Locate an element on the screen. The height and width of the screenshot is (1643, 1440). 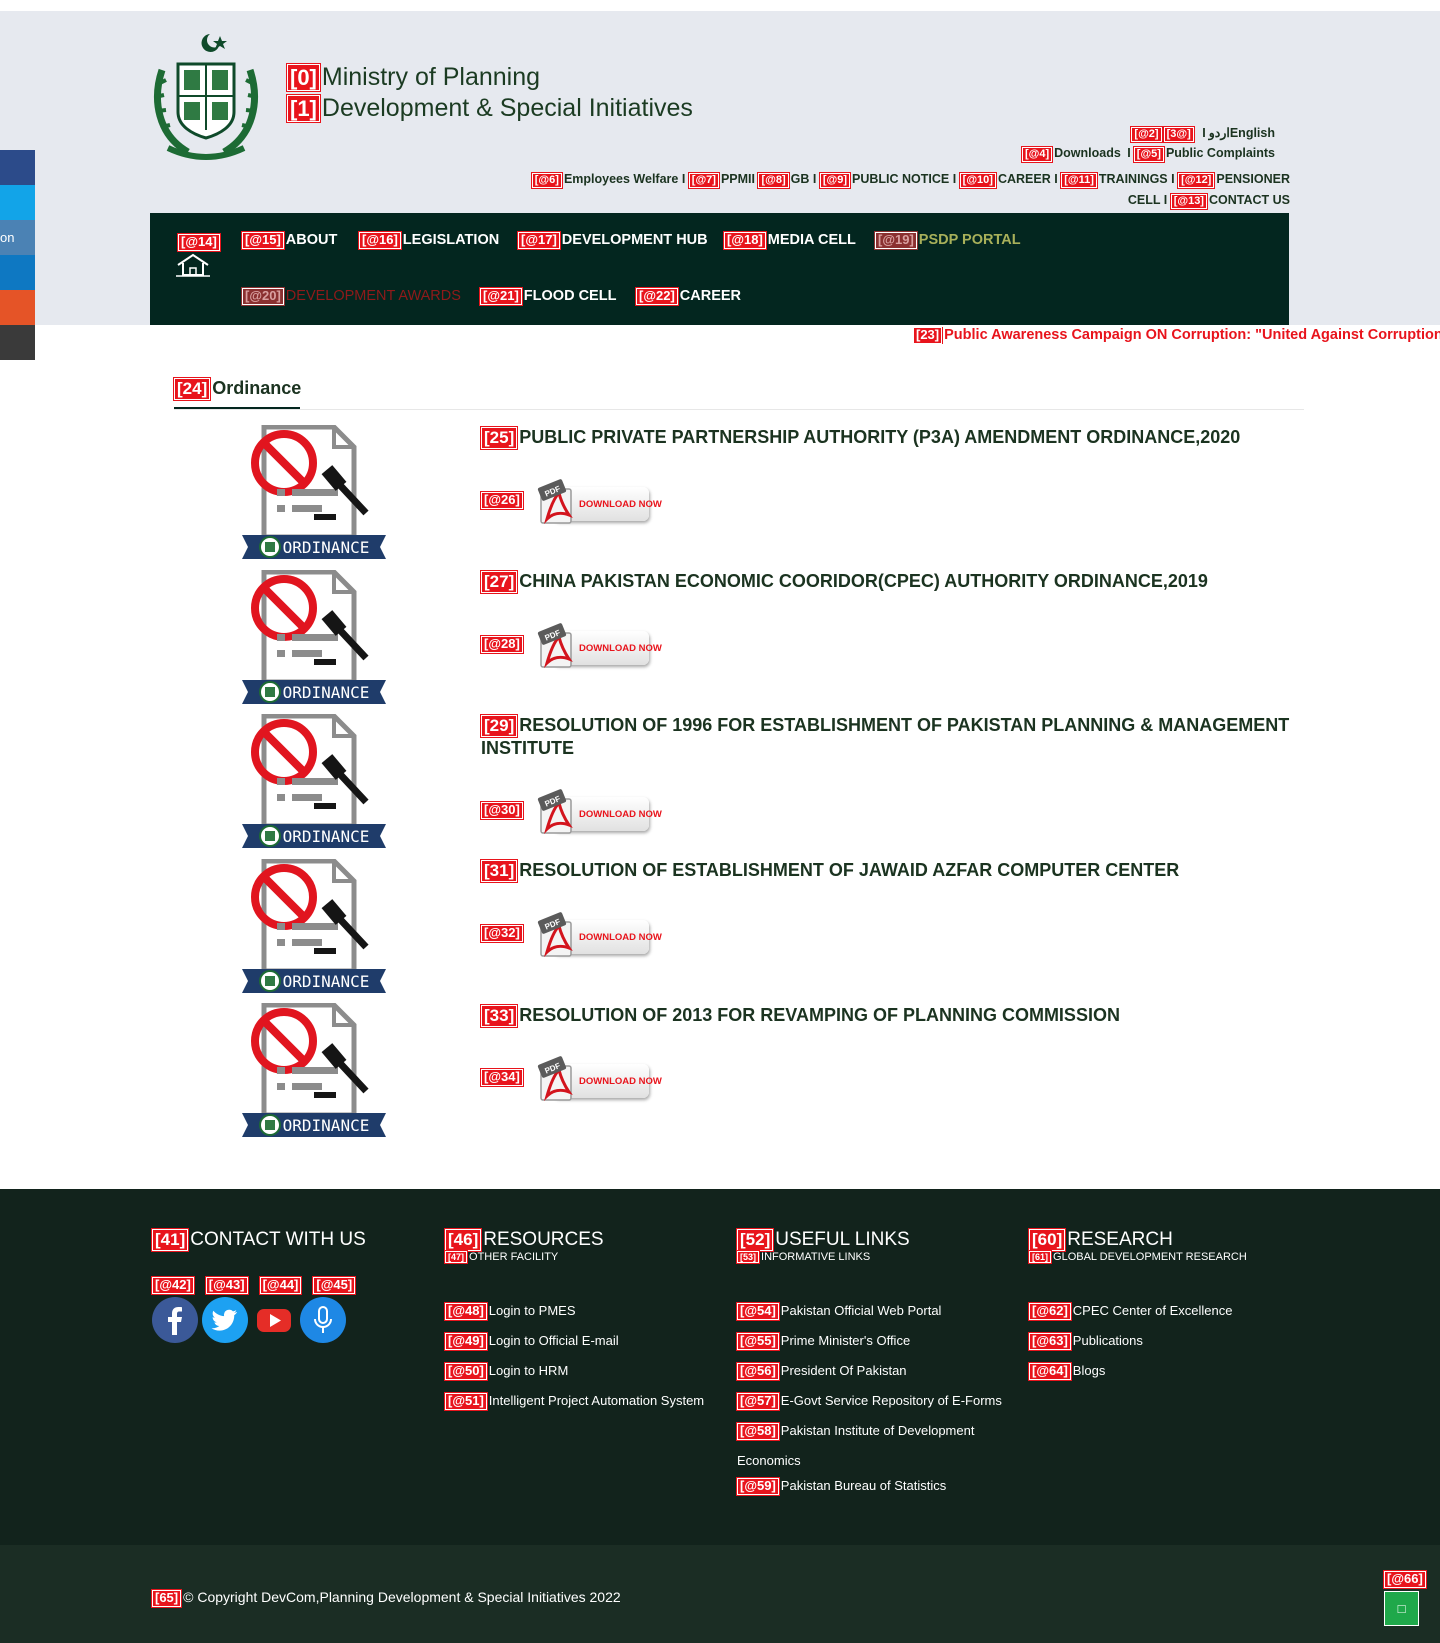
header-link: CAREER I is located at coordinates (1028, 179).